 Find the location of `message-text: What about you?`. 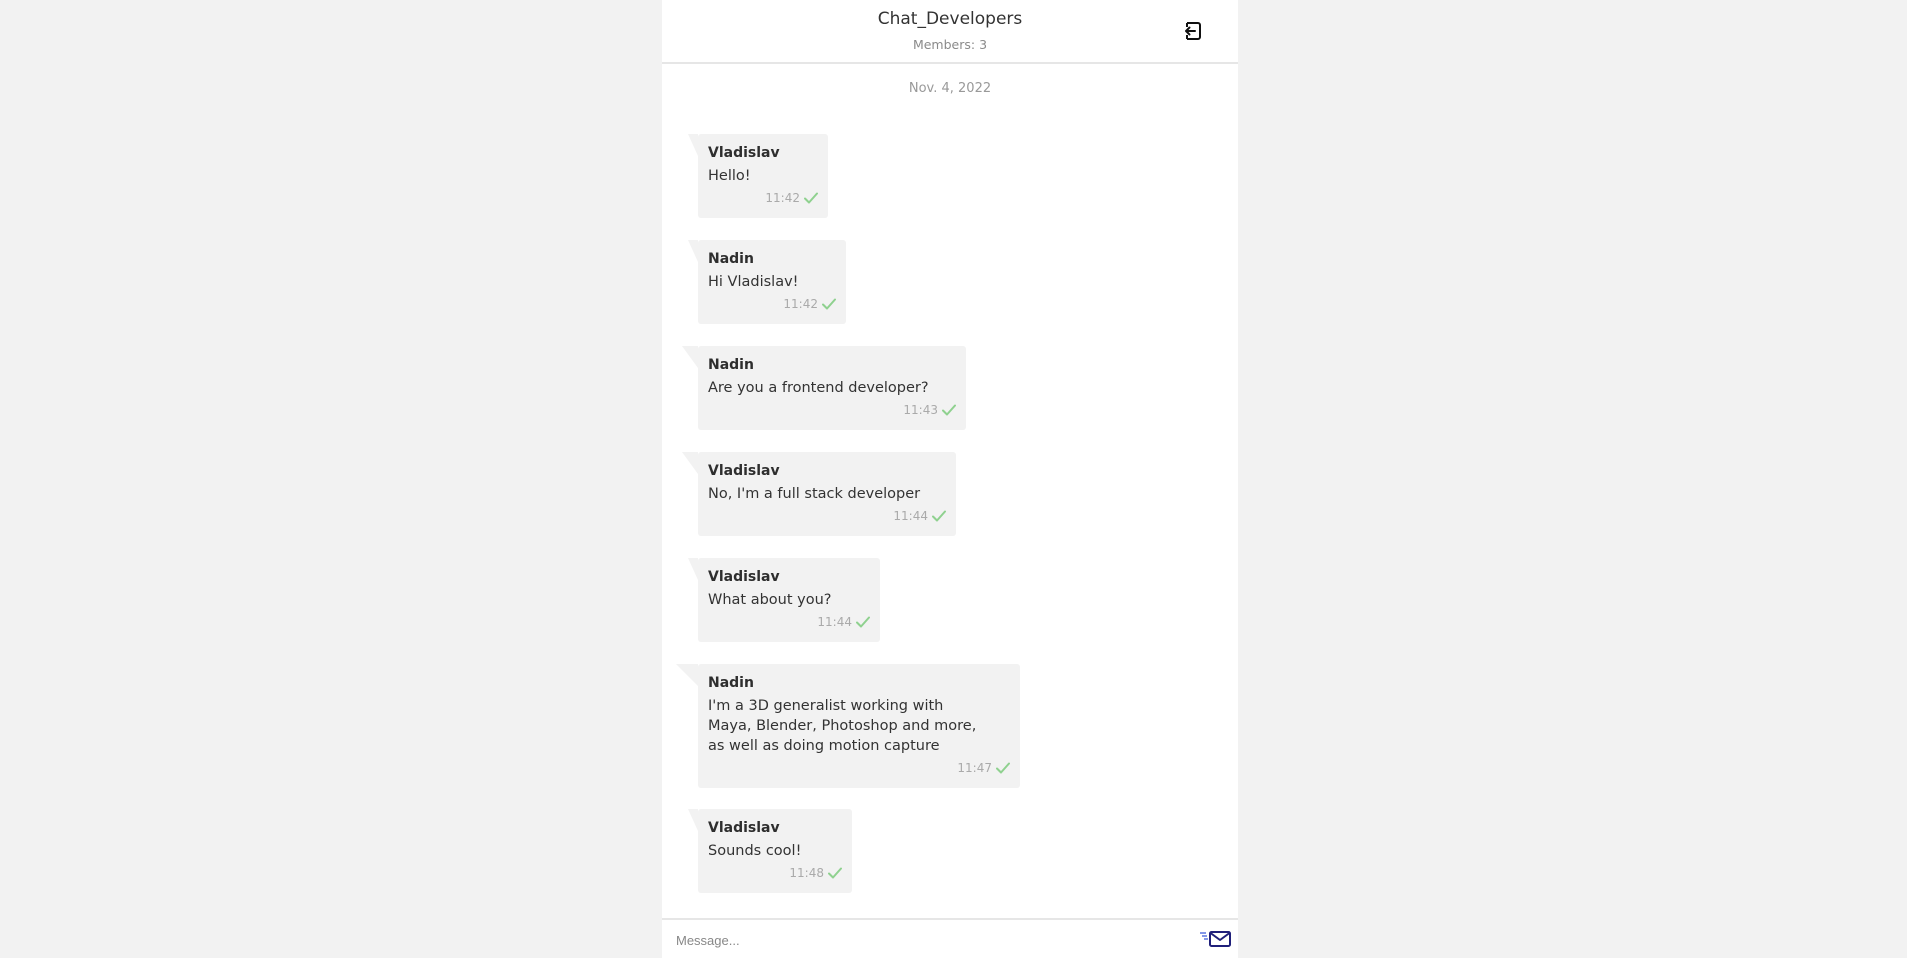

message-text: What about you? is located at coordinates (770, 600).